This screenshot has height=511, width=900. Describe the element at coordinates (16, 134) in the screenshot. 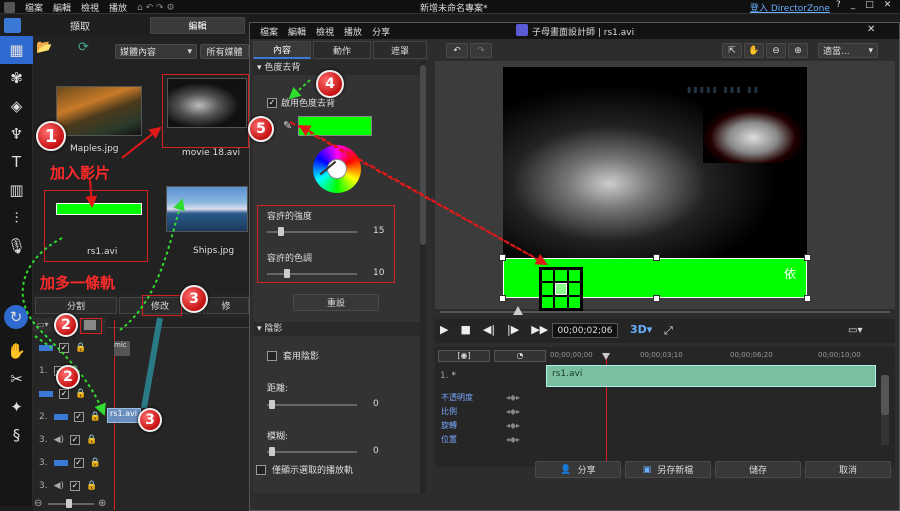

I see `particle-icon: ♆` at that location.